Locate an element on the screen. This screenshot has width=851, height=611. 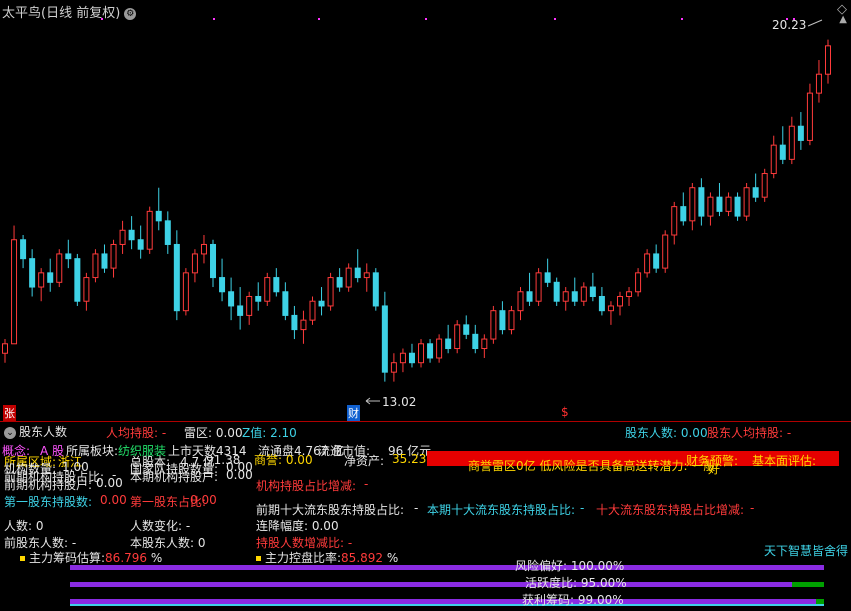
control-ratio-unit: % is located at coordinates (392, 558).